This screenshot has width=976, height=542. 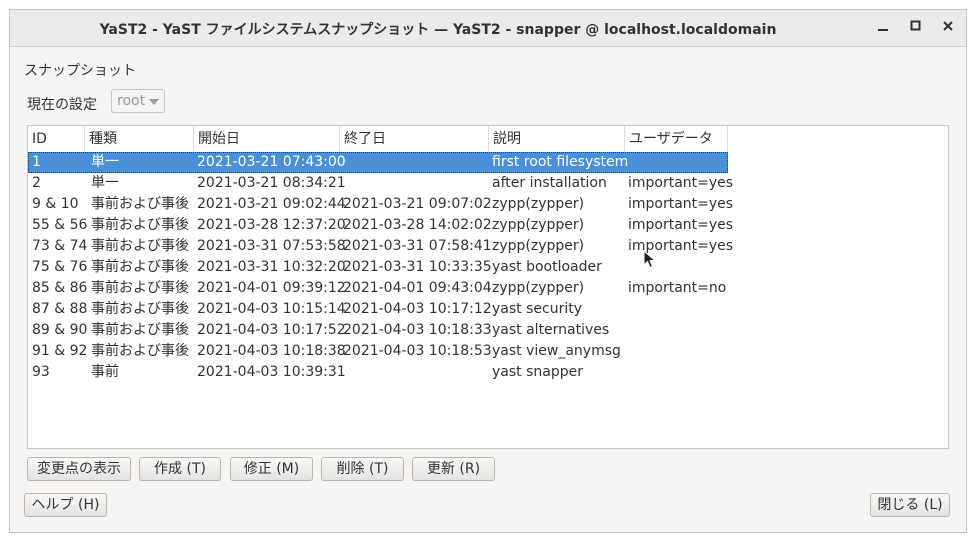 I want to click on cell-end: 2021-03-31 07:58:41, so click(x=417, y=246).